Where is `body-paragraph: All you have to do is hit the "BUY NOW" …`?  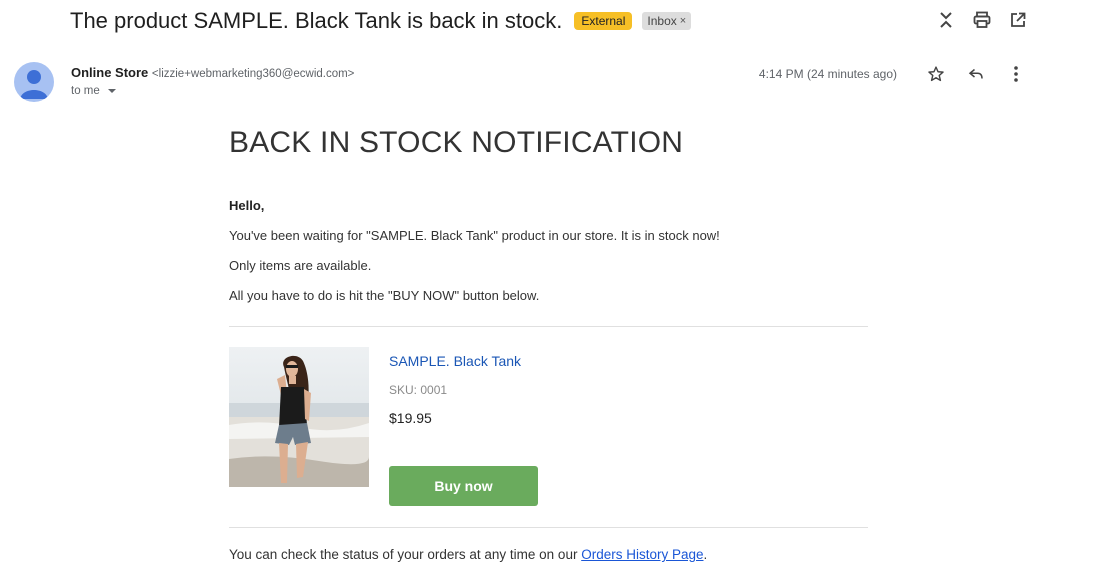 body-paragraph: All you have to do is hit the "BUY NOW" … is located at coordinates (384, 295).